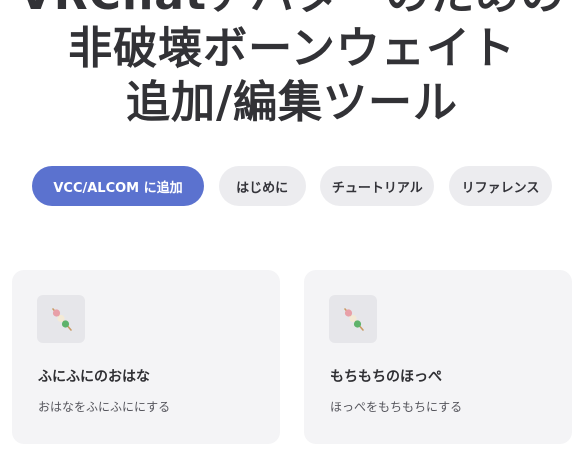  What do you see at coordinates (396, 407) in the screenshot?
I see `feature-card-description: ほっぺをもちもちにする` at bounding box center [396, 407].